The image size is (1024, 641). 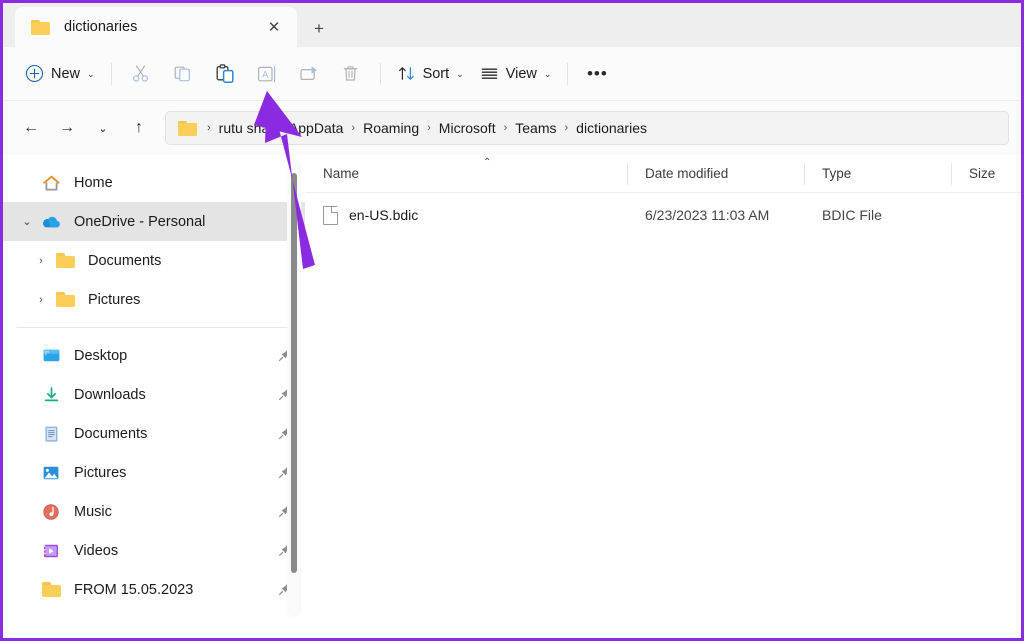 What do you see at coordinates (837, 173) in the screenshot?
I see `column-header-label: Type` at bounding box center [837, 173].